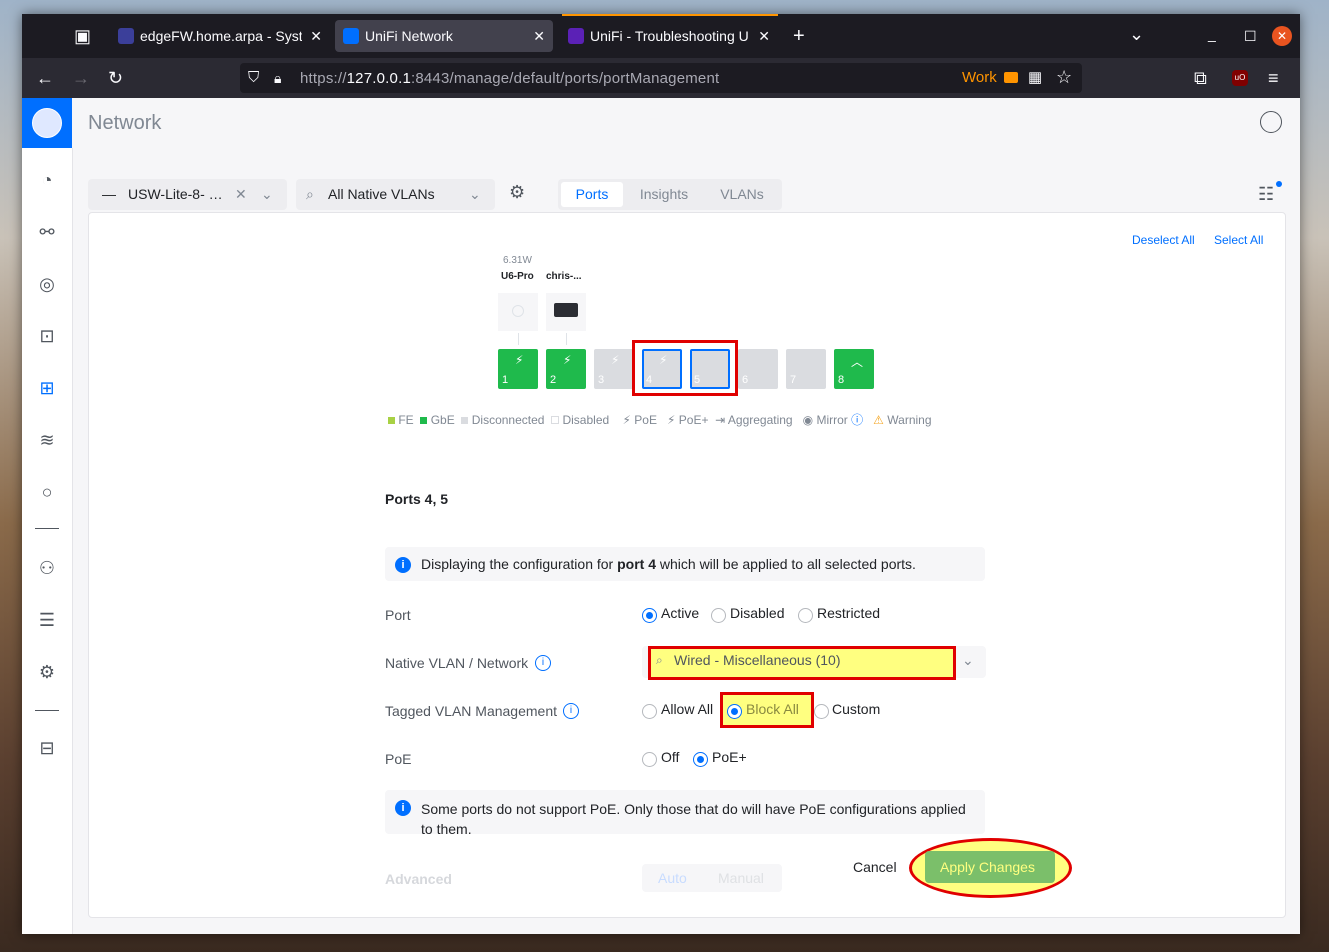  I want to click on clients-icon: ⊡, so click(47, 336).